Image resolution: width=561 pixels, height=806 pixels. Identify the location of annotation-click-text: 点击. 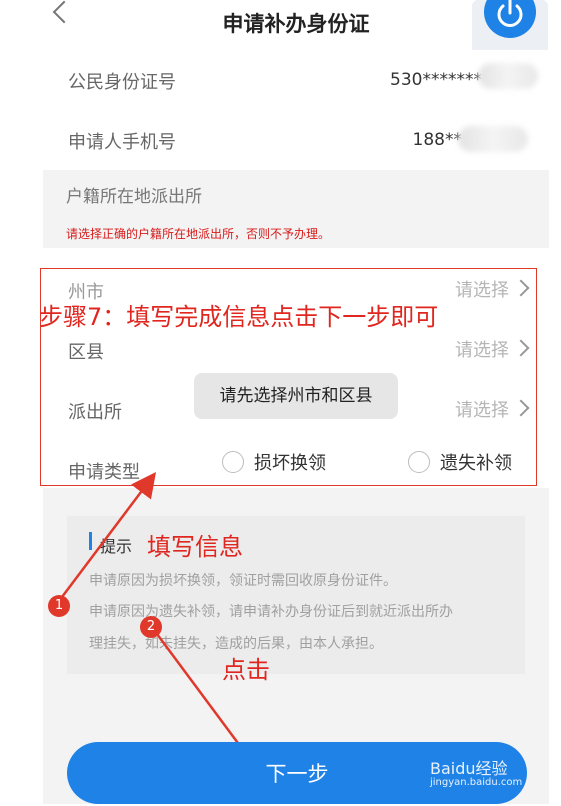
(246, 670).